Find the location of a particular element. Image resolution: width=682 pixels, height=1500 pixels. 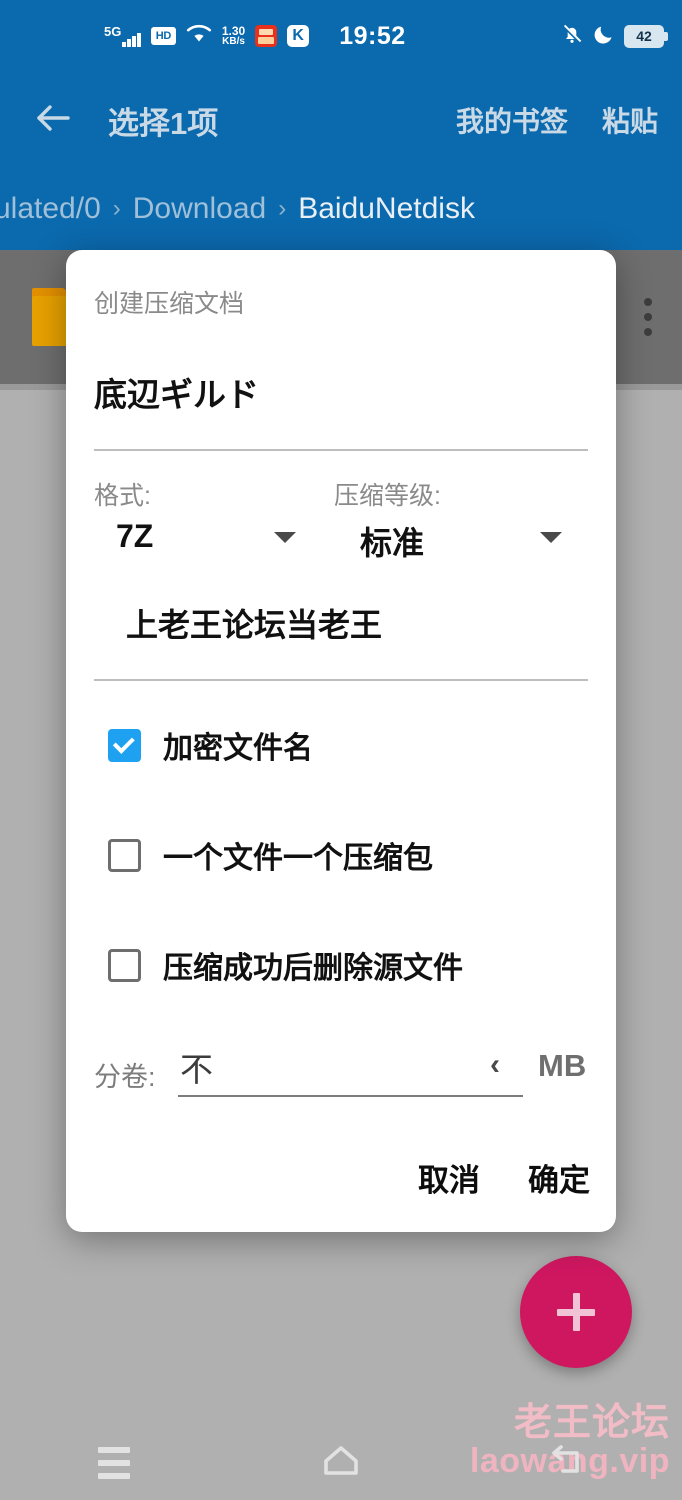

password-underline is located at coordinates (341, 680).